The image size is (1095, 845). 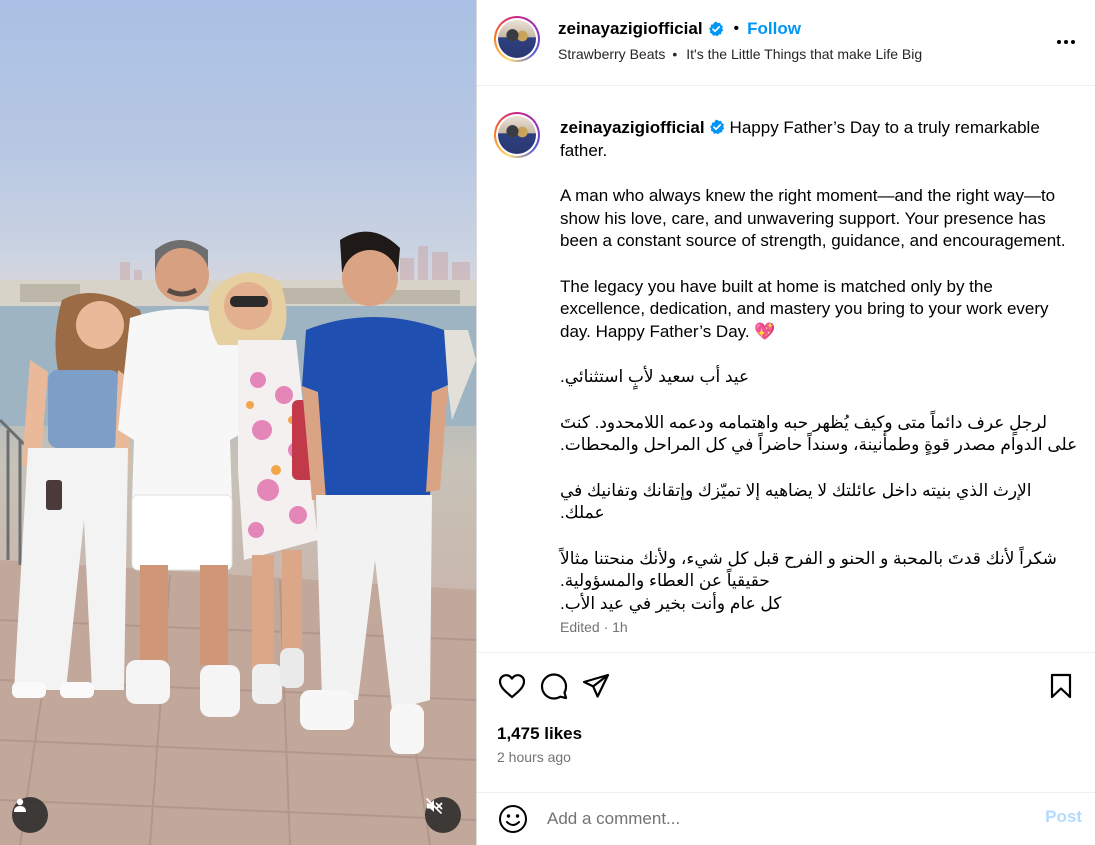 I want to click on comment-bar: Post, so click(x=786, y=818).